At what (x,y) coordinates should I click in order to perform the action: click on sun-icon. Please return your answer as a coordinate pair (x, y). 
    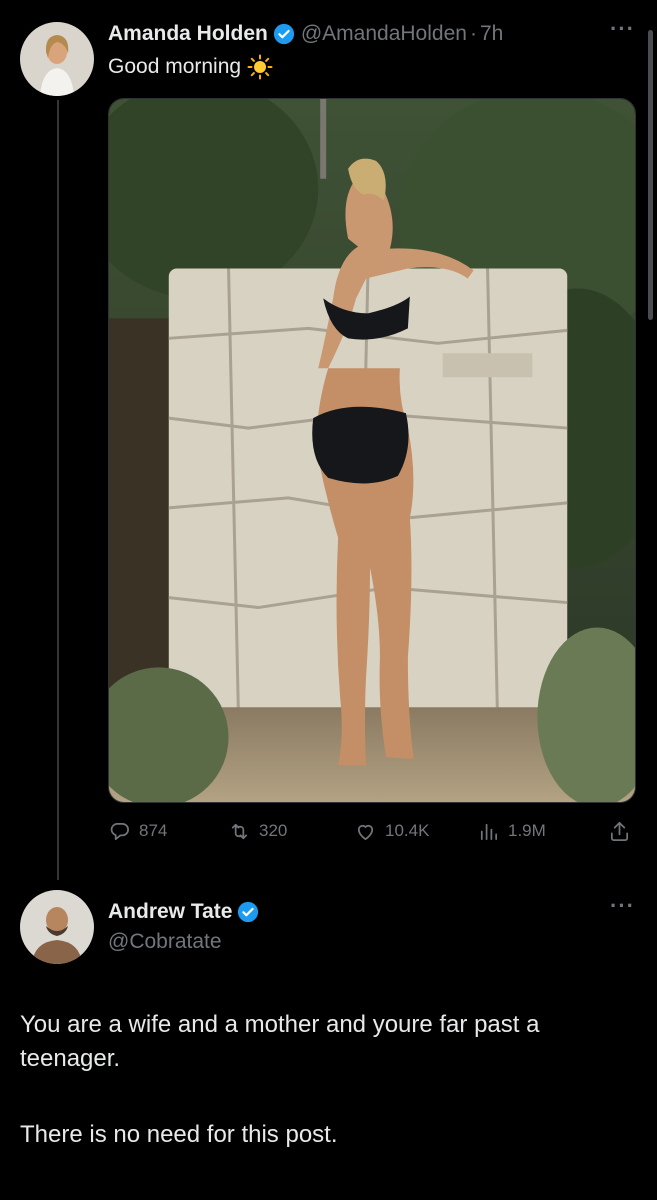
    Looking at the image, I should click on (260, 67).